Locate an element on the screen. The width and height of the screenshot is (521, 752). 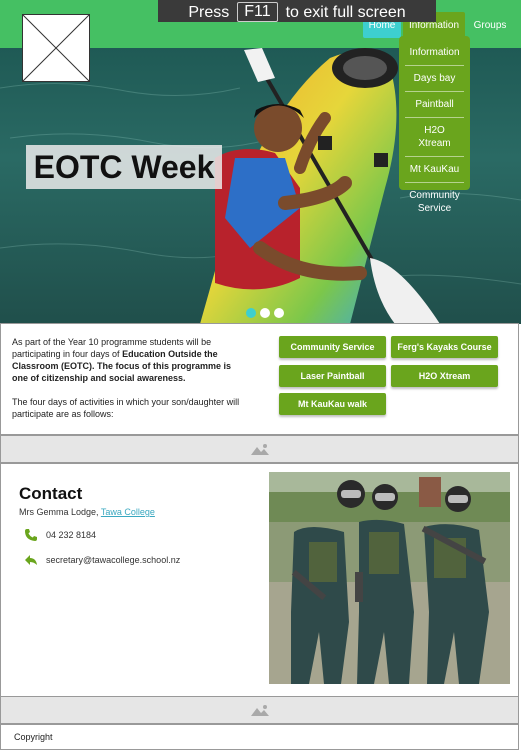
paintball-group-photo is located at coordinates (389, 578).